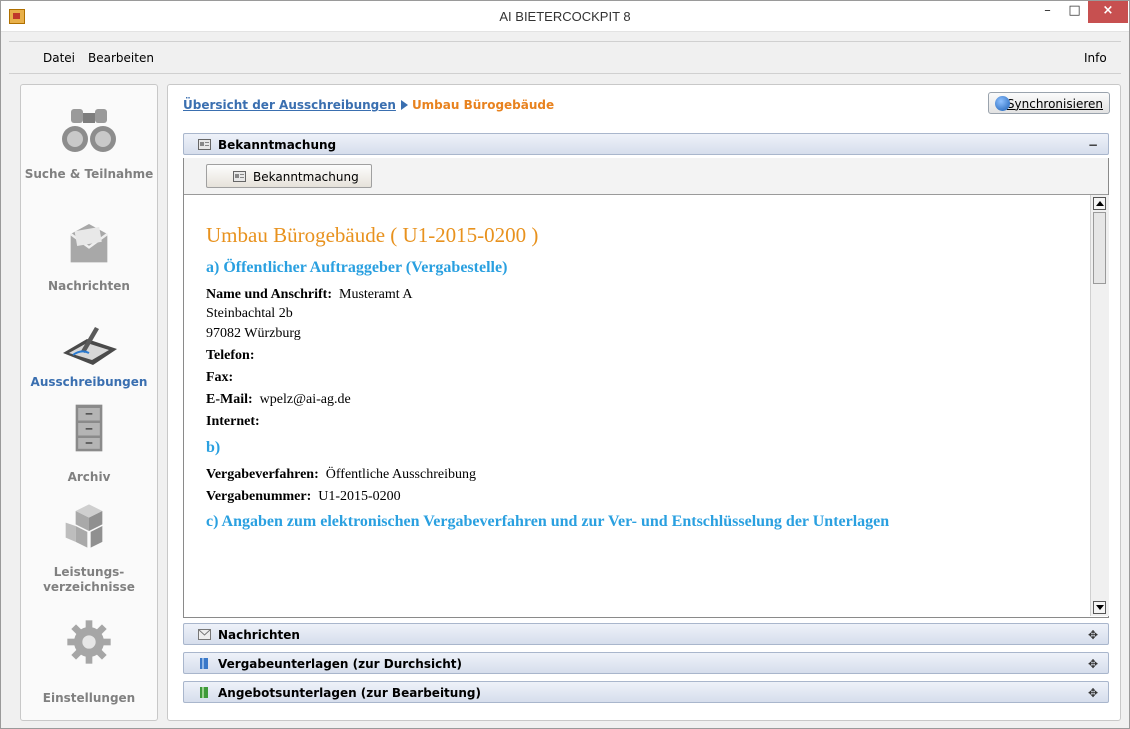 The height and width of the screenshot is (729, 1130). Describe the element at coordinates (59, 58) in the screenshot. I see `menu-datei: Datei` at that location.